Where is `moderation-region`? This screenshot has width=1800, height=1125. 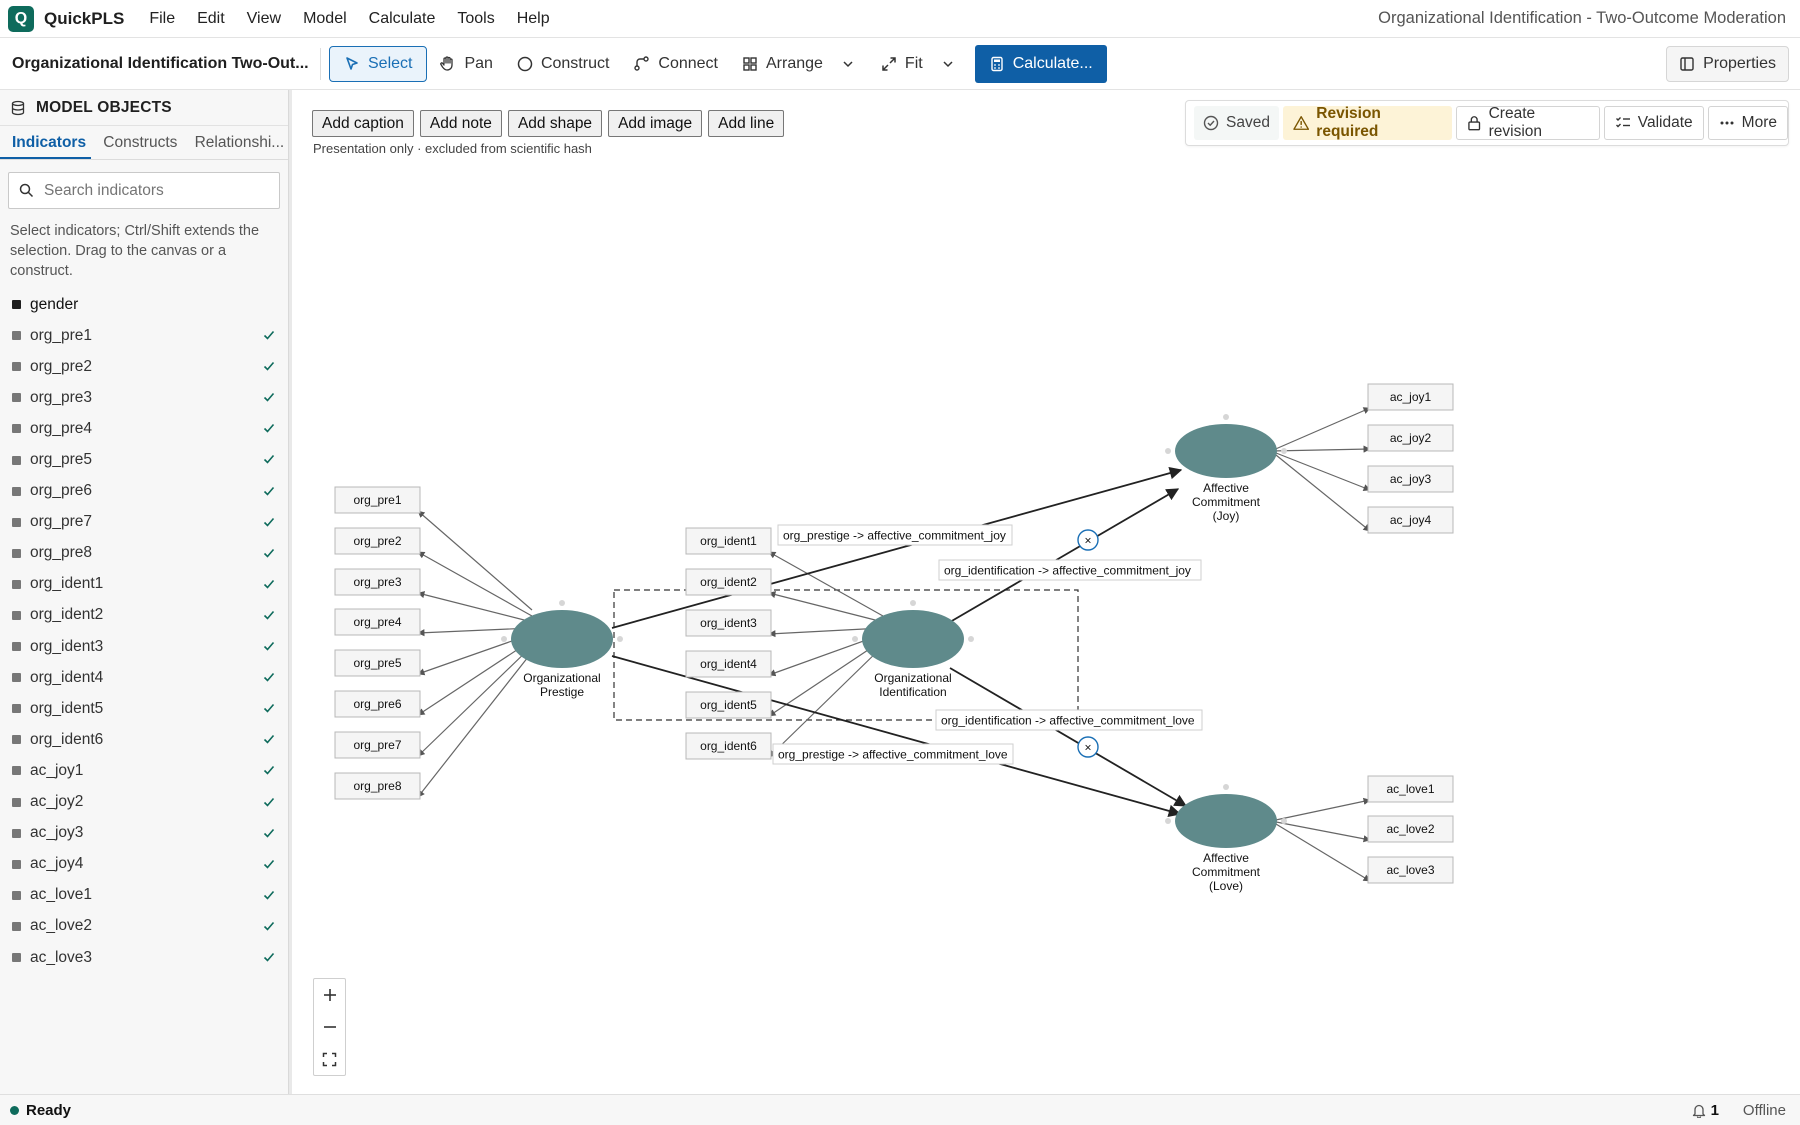
moderation-region is located at coordinates (846, 655).